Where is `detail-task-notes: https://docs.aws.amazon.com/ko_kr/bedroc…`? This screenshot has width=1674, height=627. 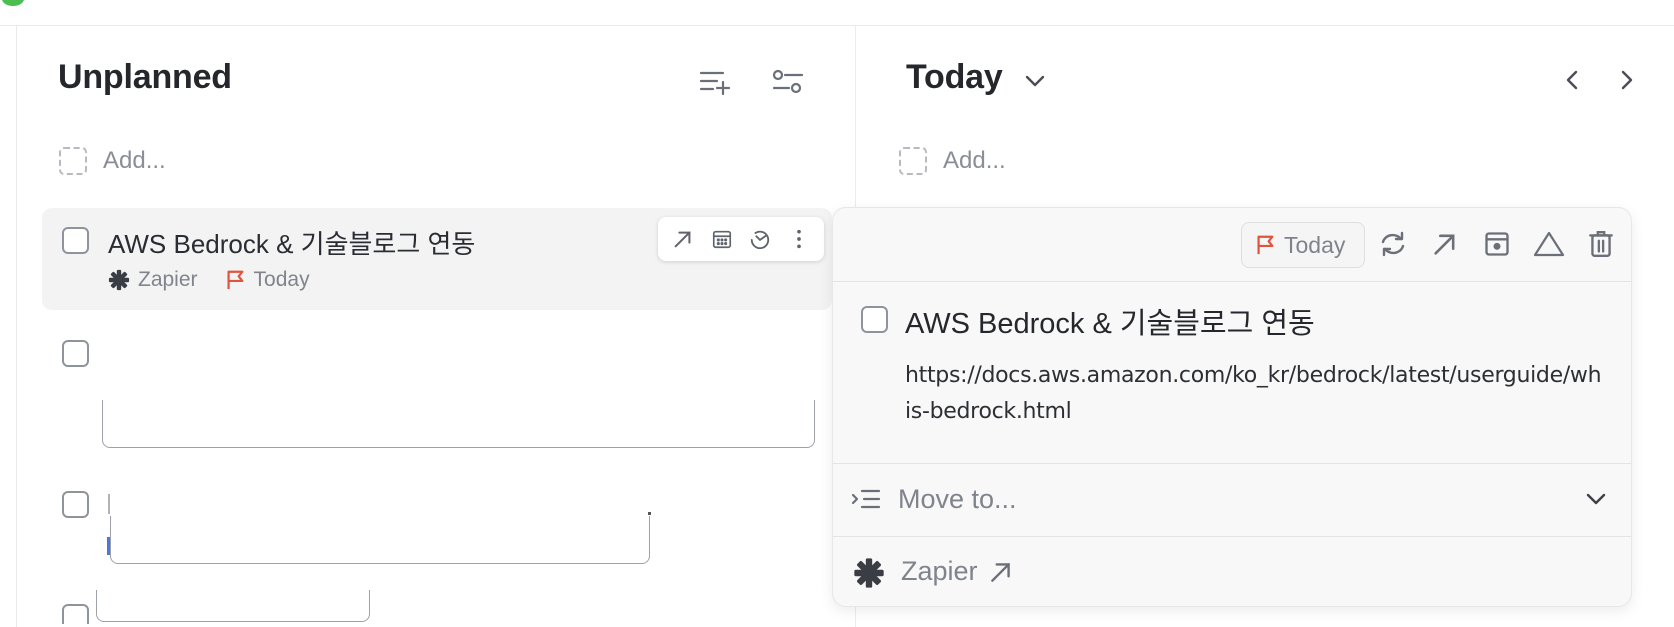
detail-task-notes: https://docs.aws.amazon.com/ko_kr/bedroc… is located at coordinates (1255, 394).